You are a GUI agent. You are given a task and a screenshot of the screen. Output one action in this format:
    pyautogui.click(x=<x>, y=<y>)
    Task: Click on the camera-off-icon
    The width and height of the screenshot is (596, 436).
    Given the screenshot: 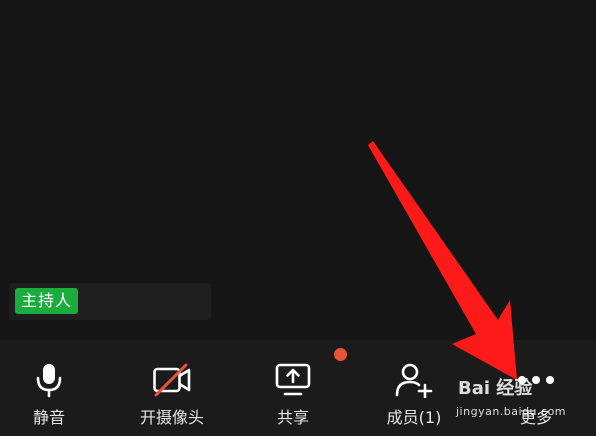 What is the action you would take?
    pyautogui.click(x=172, y=380)
    